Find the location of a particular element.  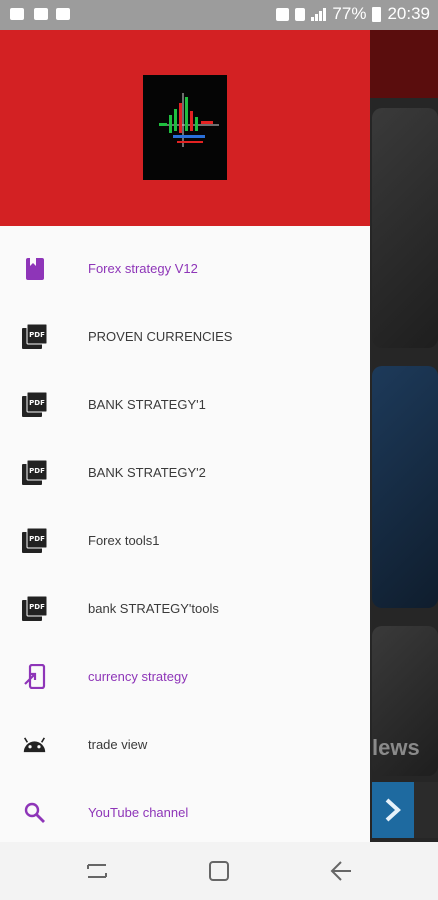

status-bar: 77% 20:39 is located at coordinates (219, 15).